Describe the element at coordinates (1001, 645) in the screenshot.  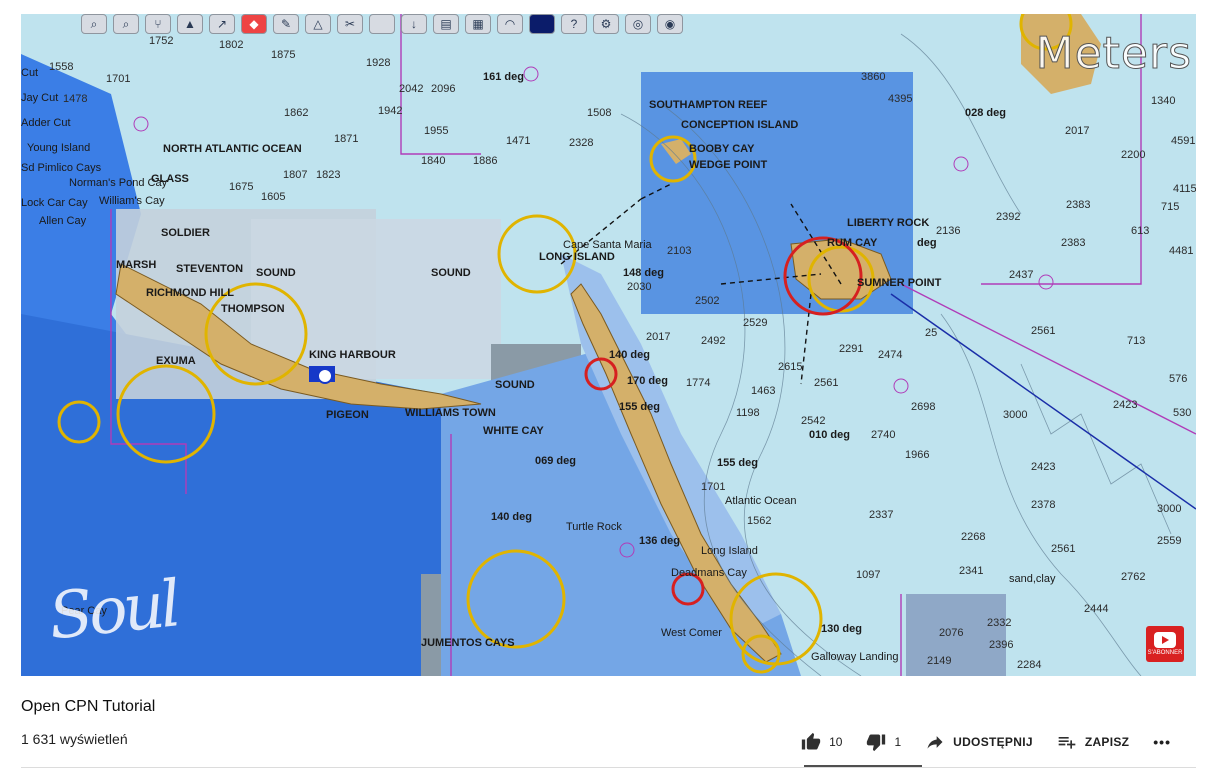
I see `svg-text: 2396` at that location.